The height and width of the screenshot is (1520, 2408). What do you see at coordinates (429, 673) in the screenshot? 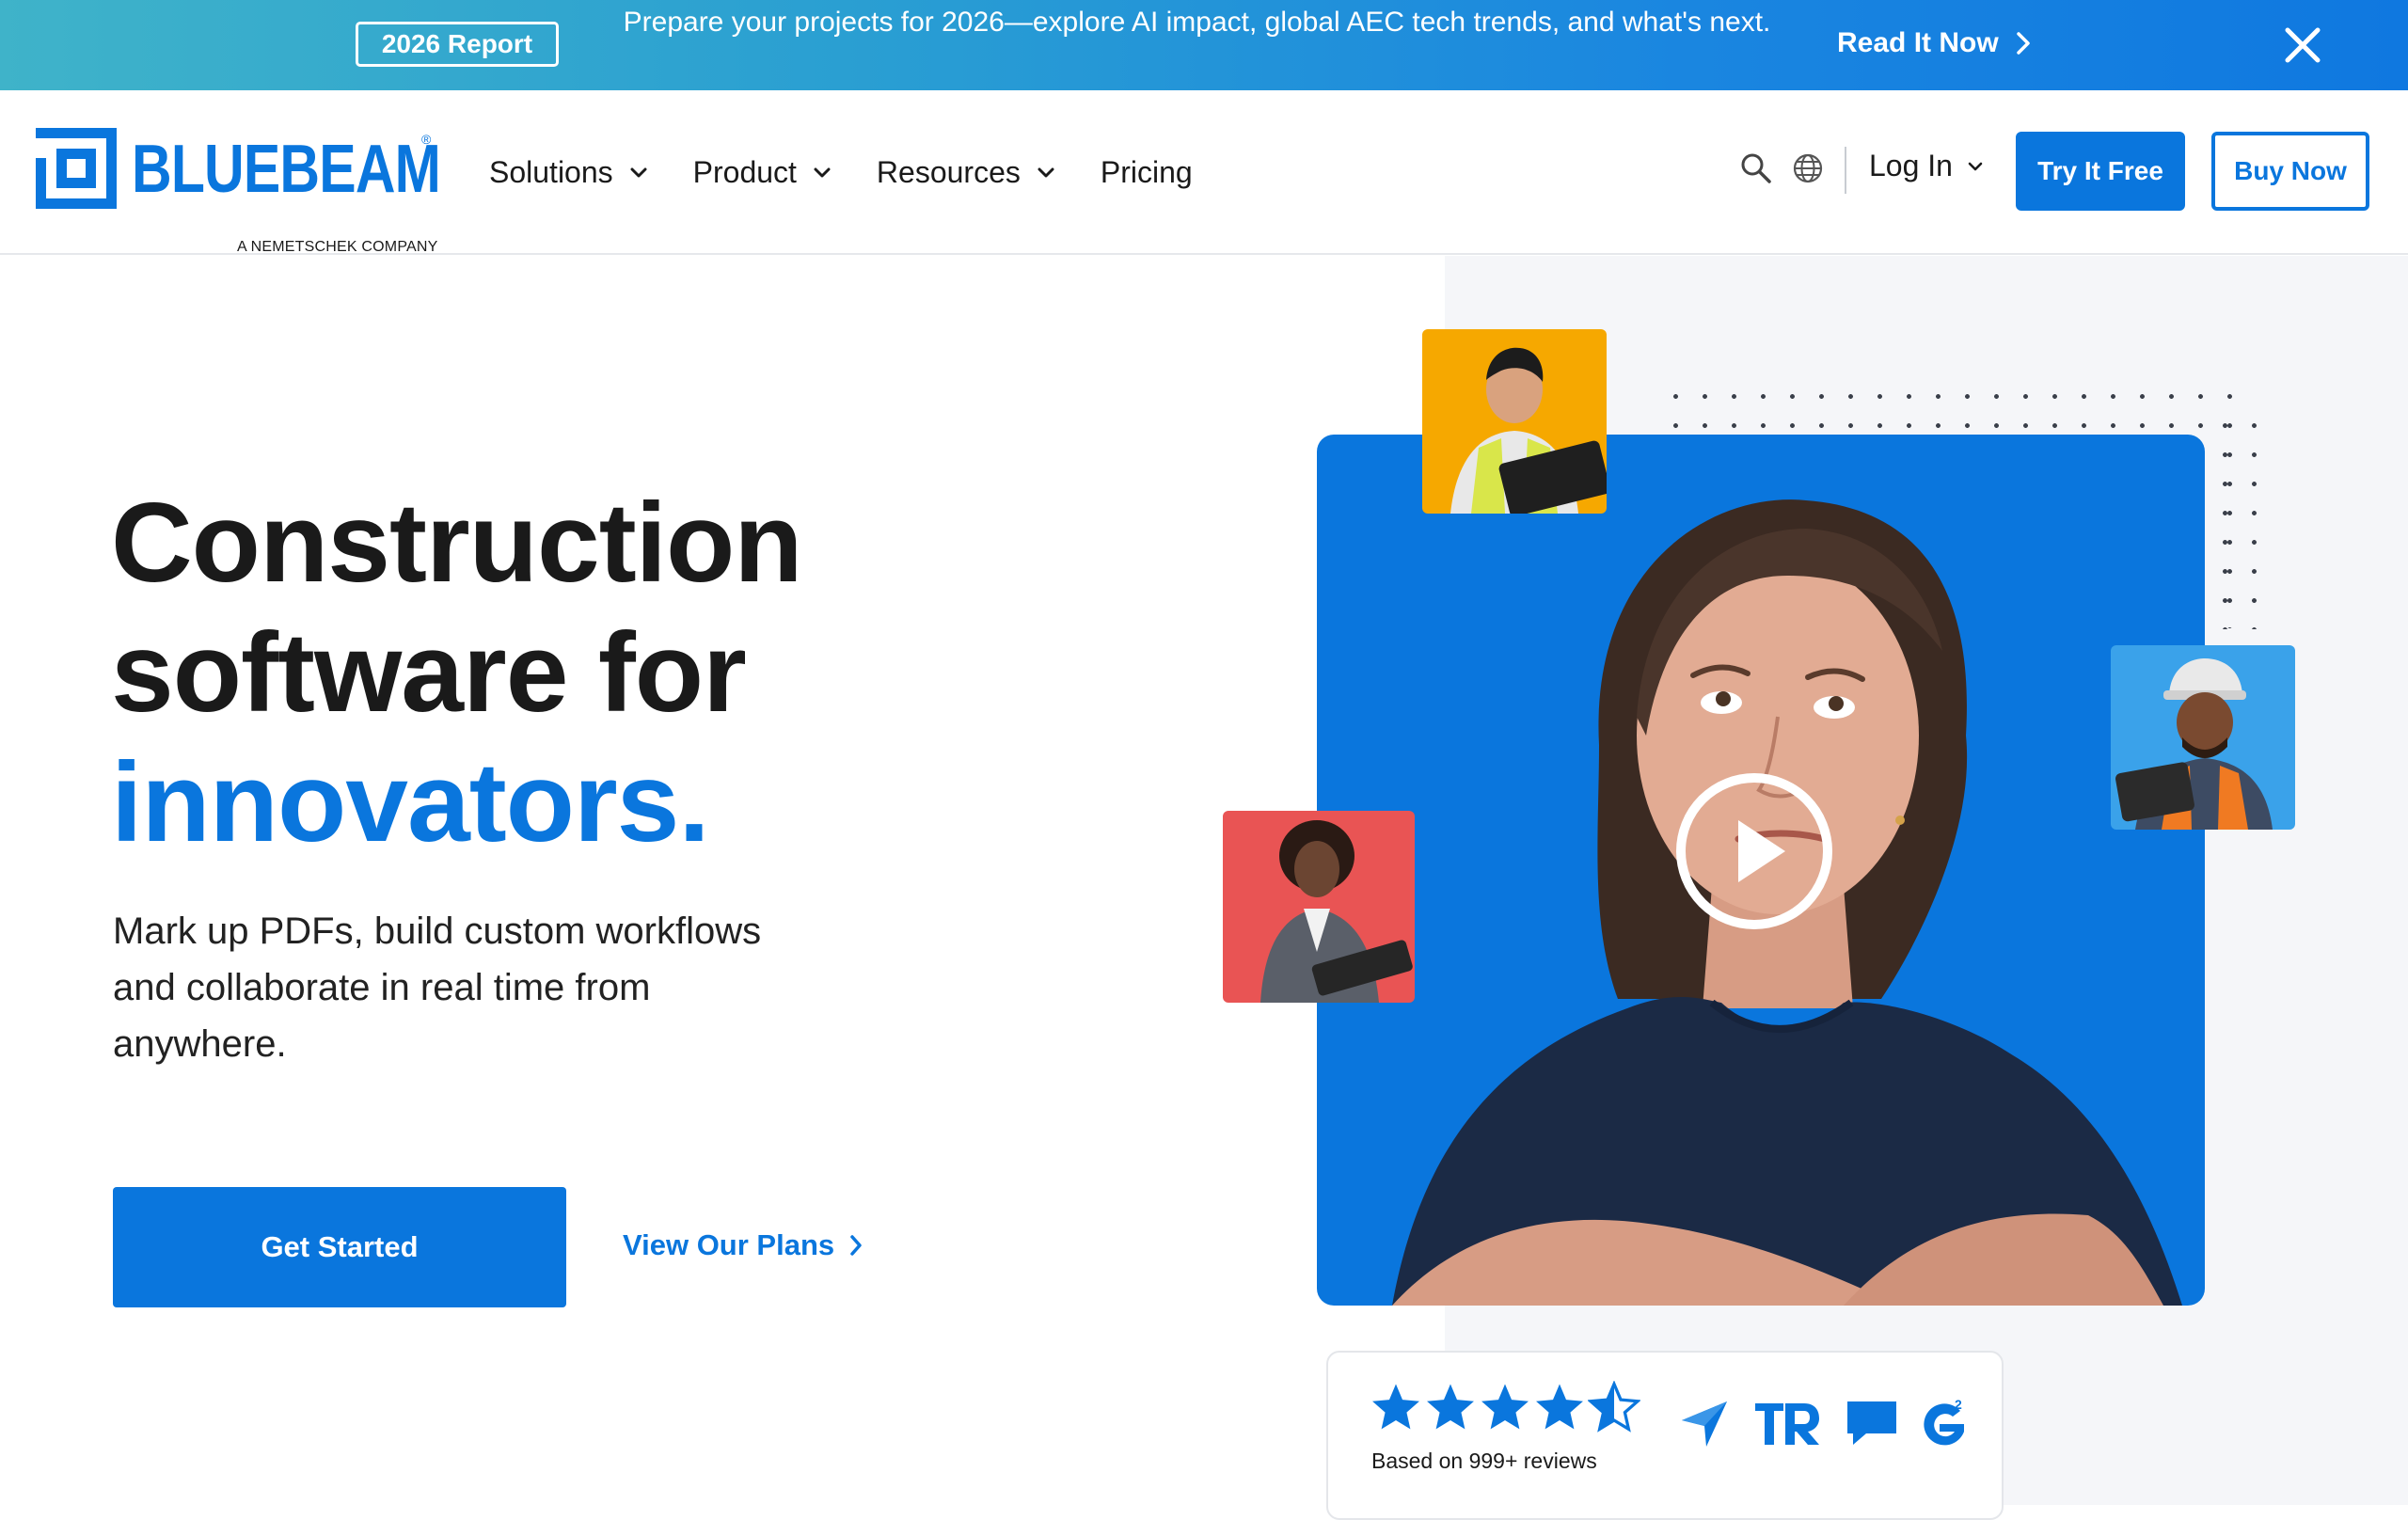
I see `headline-line-2: software for` at bounding box center [429, 673].